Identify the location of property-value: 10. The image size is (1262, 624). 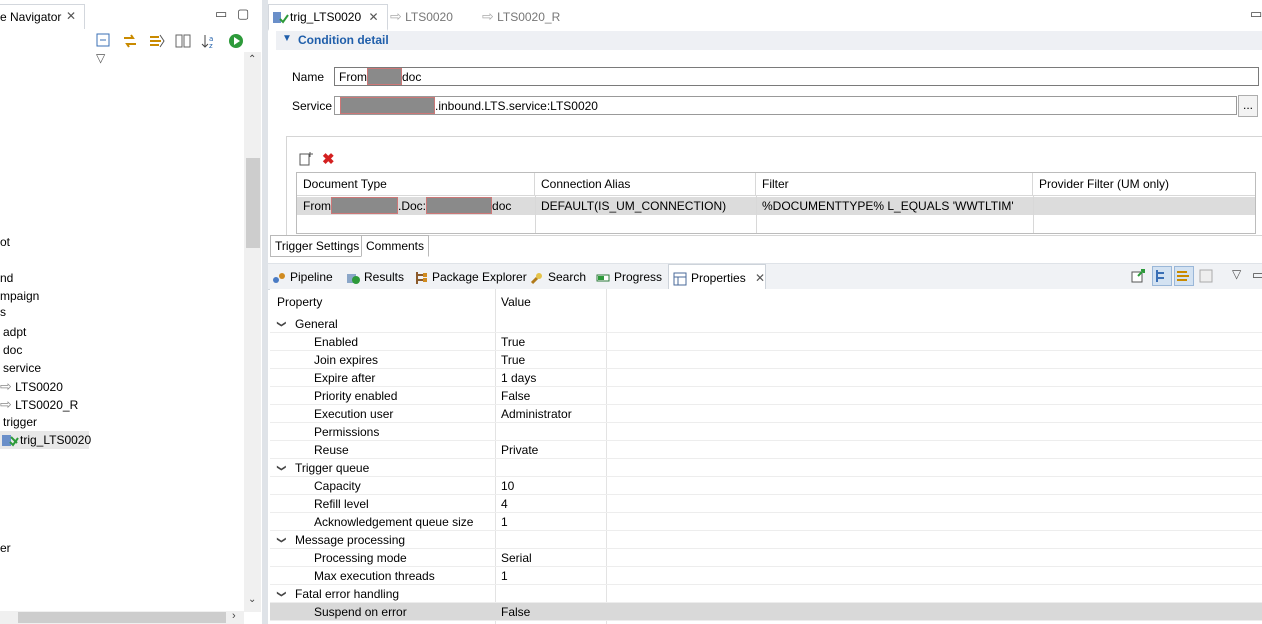
(507, 486).